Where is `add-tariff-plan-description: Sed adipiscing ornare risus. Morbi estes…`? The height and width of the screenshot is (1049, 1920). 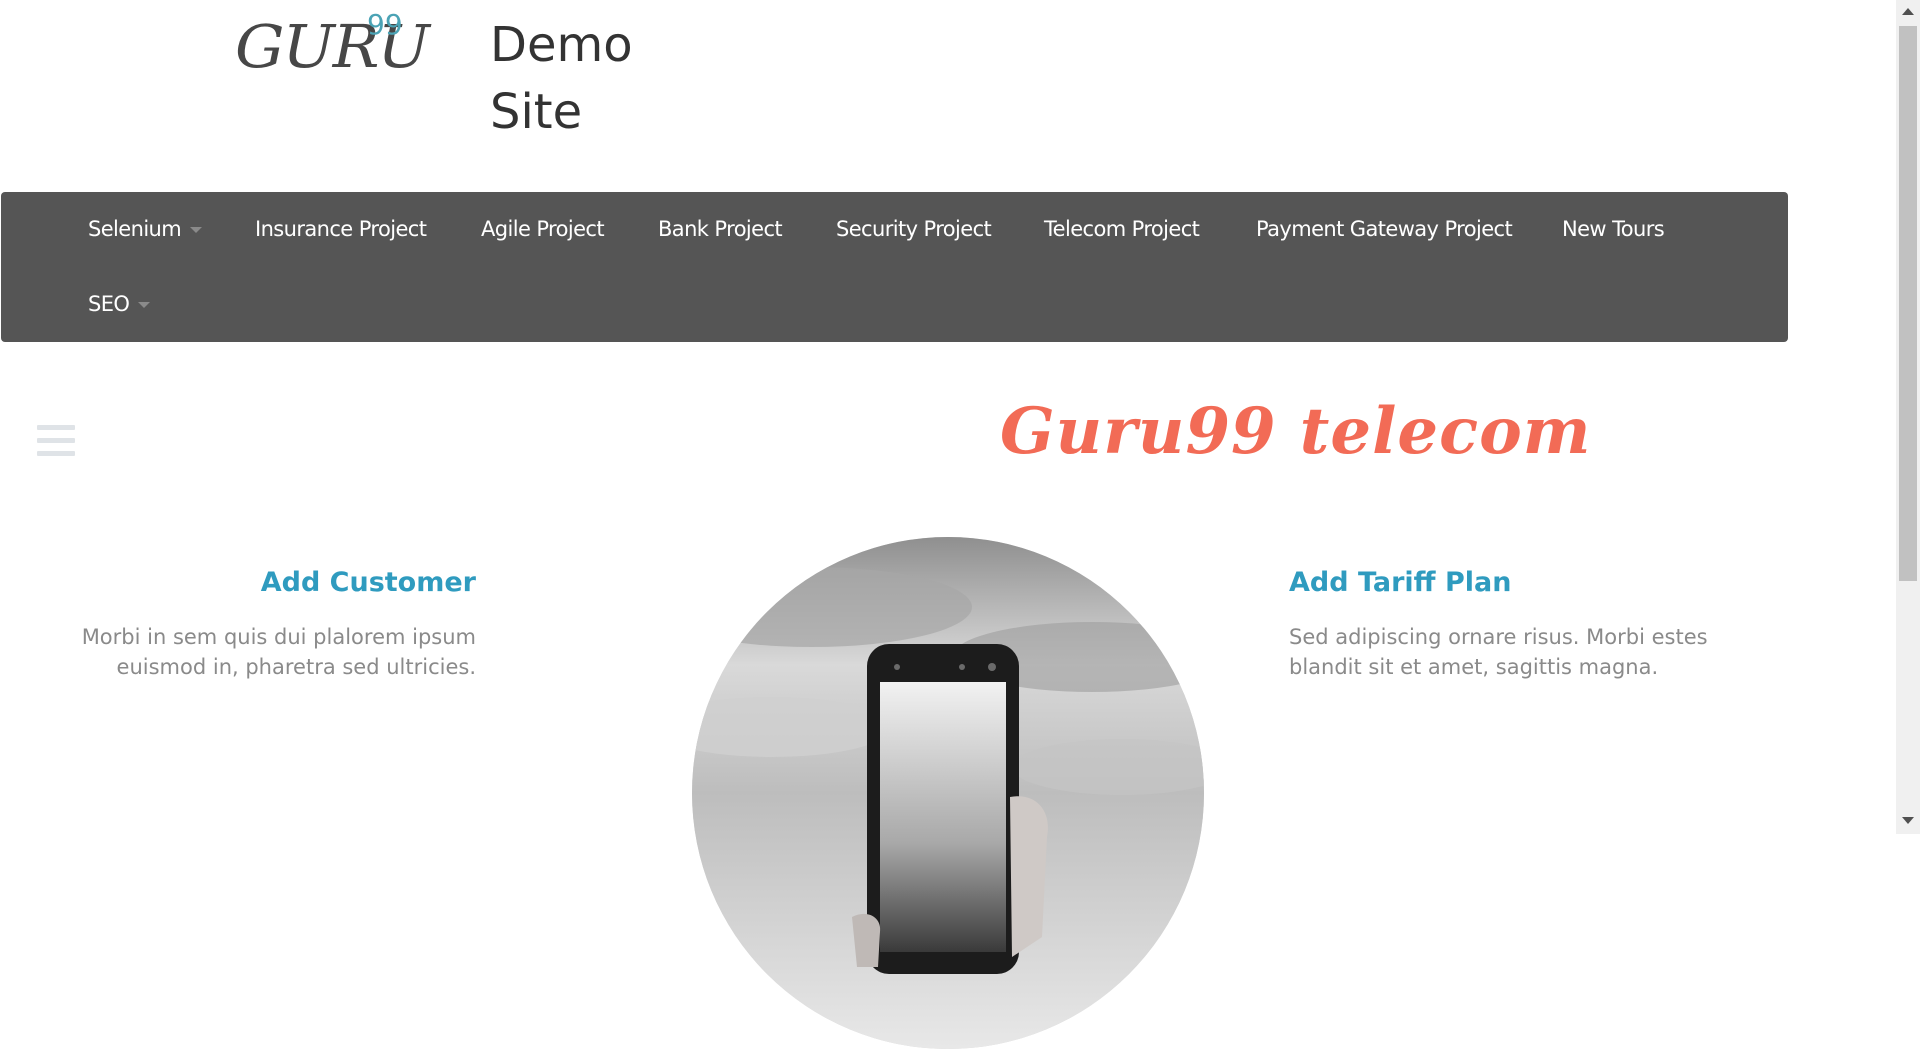 add-tariff-plan-description: Sed adipiscing ornare risus. Morbi estes… is located at coordinates (1498, 652).